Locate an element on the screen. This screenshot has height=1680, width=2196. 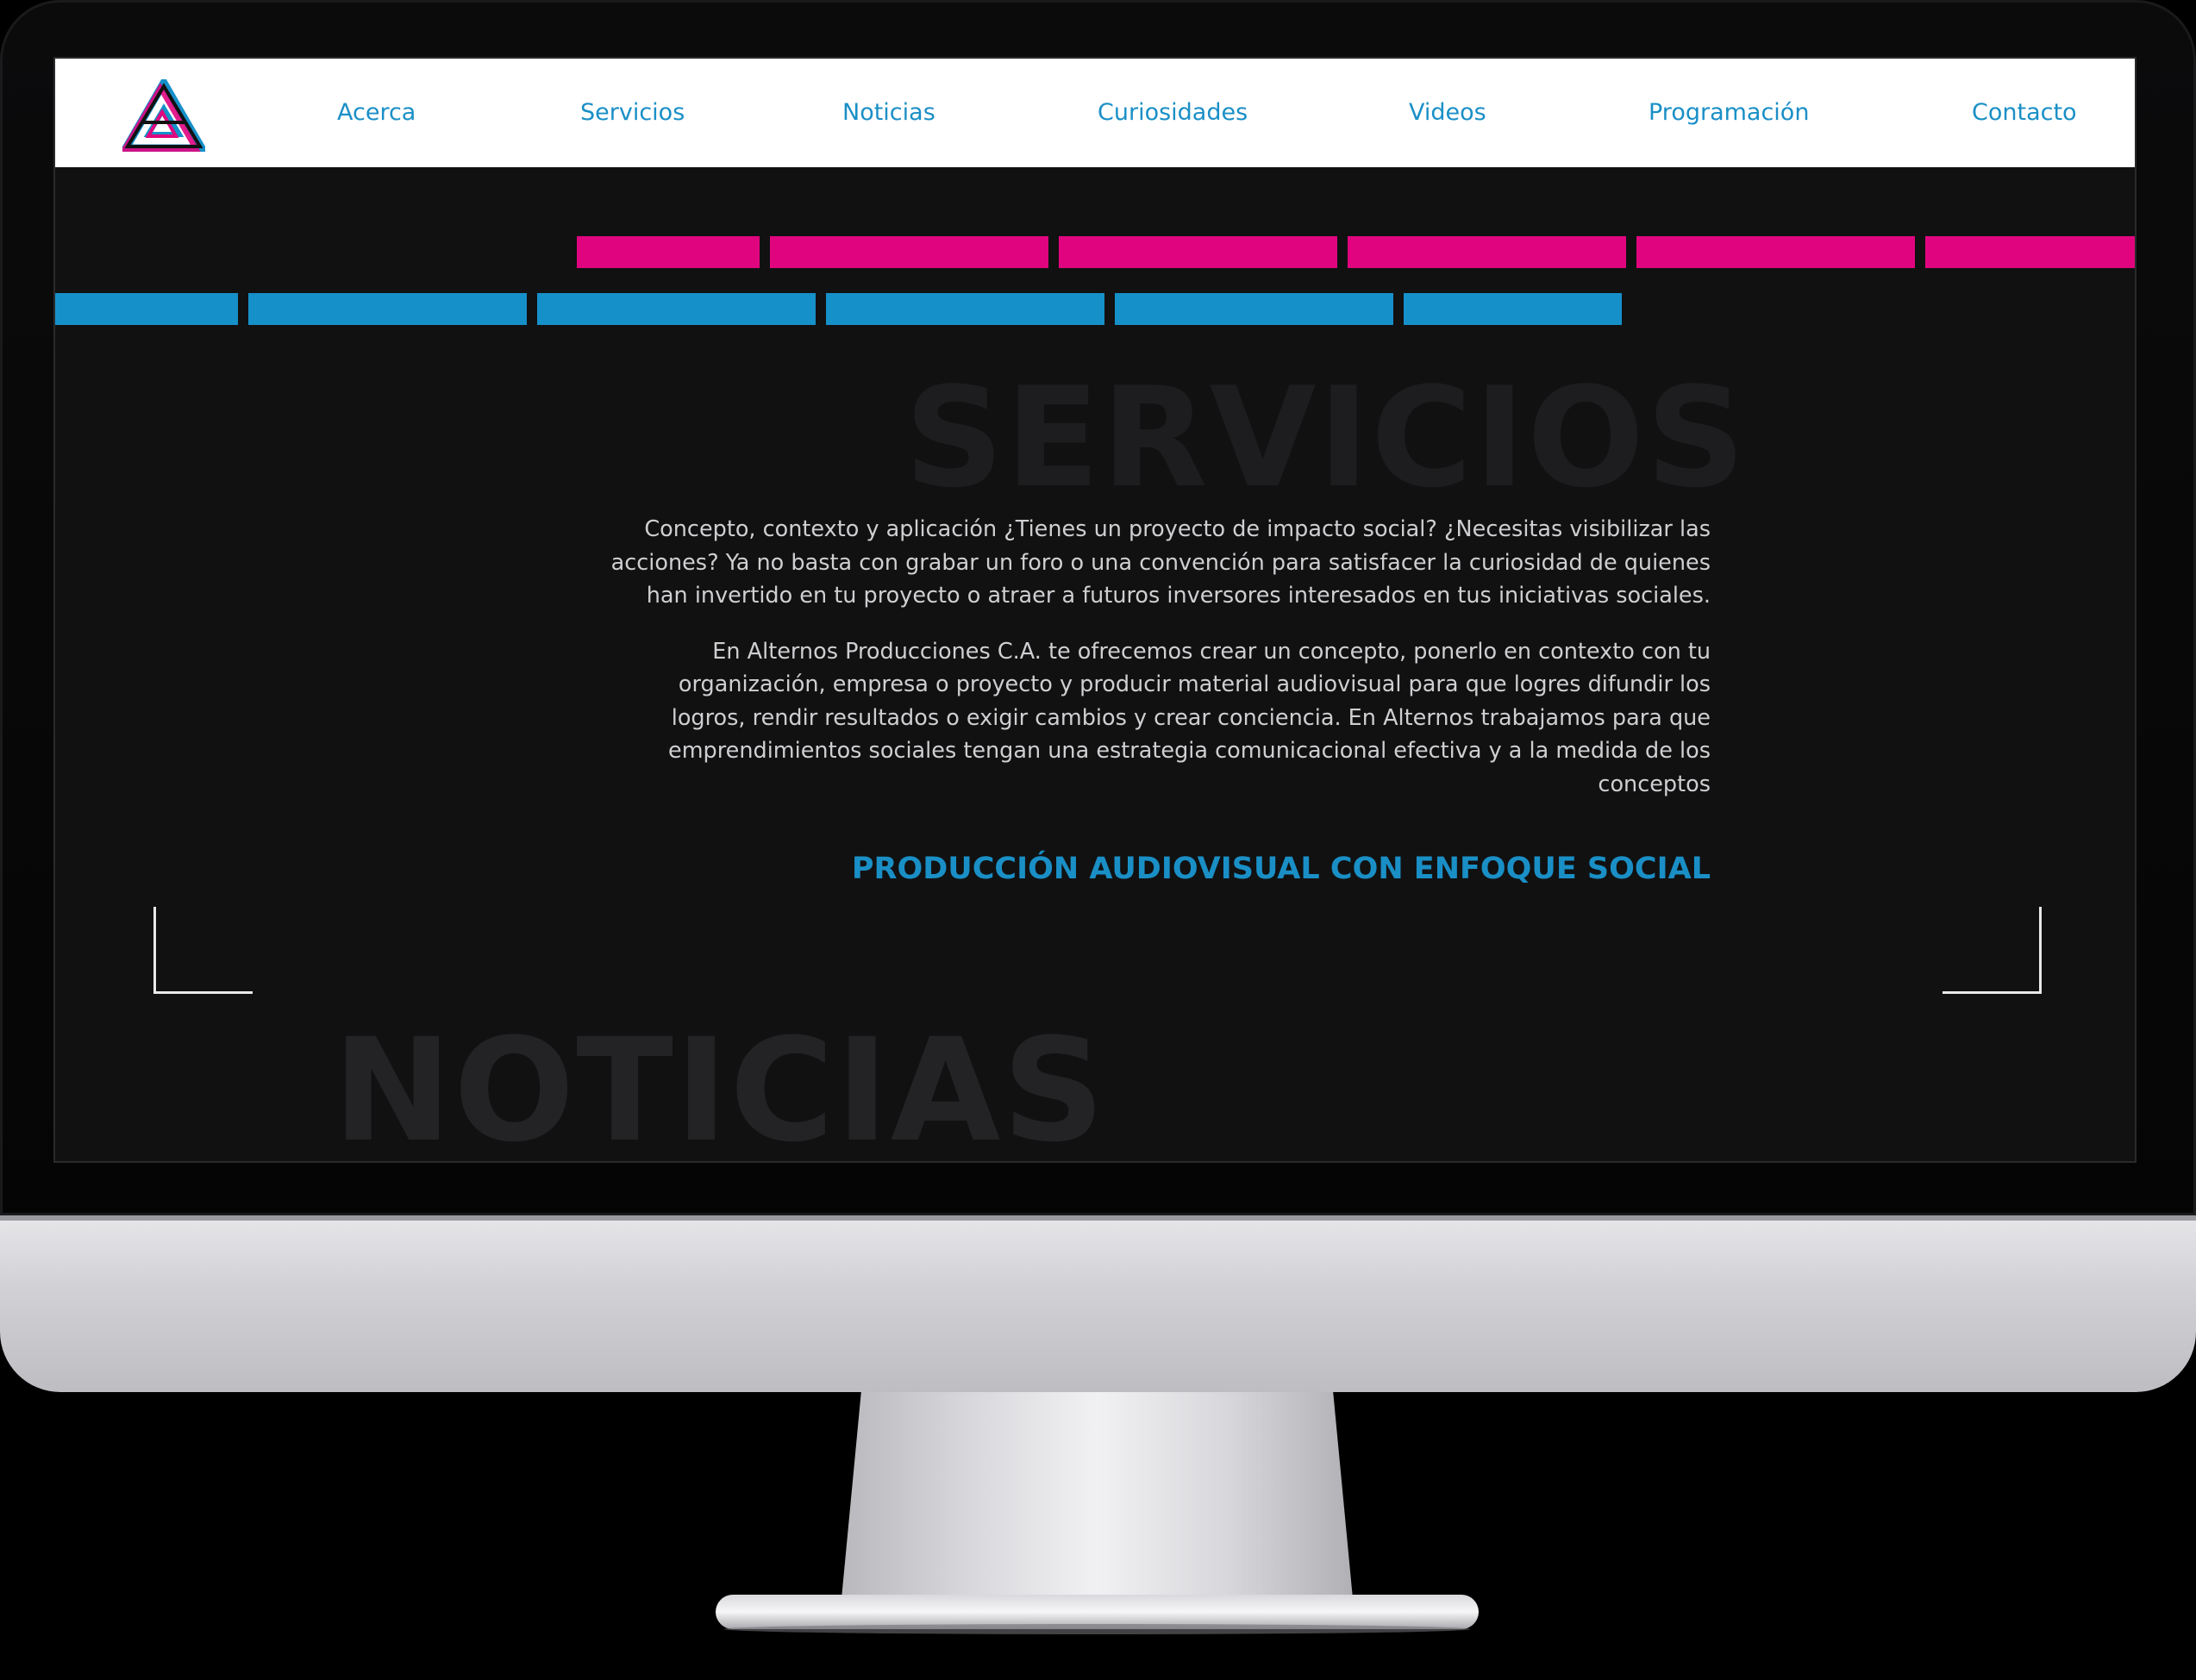
corner-bracket-right-icon is located at coordinates (1993, 951).